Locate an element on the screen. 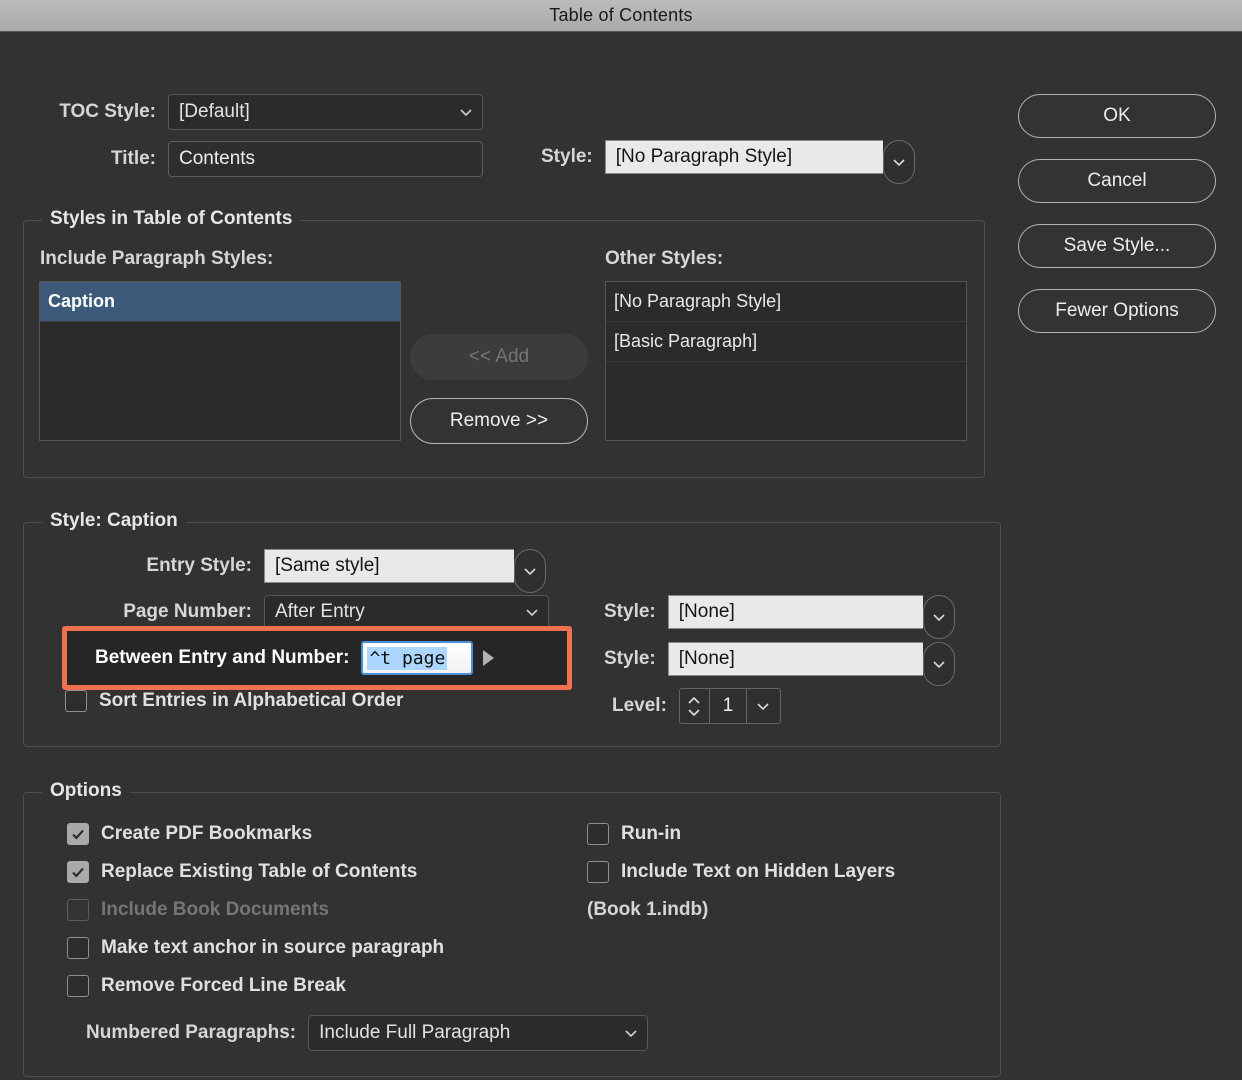 This screenshot has width=1242, height=1080. between-entry-and-number-label: Between Entry and Number: is located at coordinates (222, 657).